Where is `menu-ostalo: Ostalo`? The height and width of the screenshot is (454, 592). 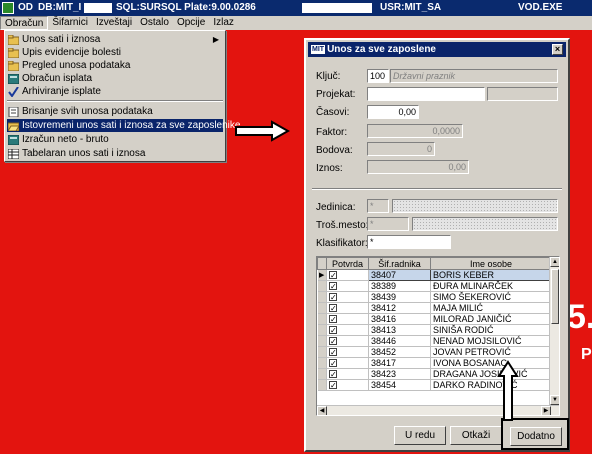
menu-ostalo: Ostalo is located at coordinates (154, 23).